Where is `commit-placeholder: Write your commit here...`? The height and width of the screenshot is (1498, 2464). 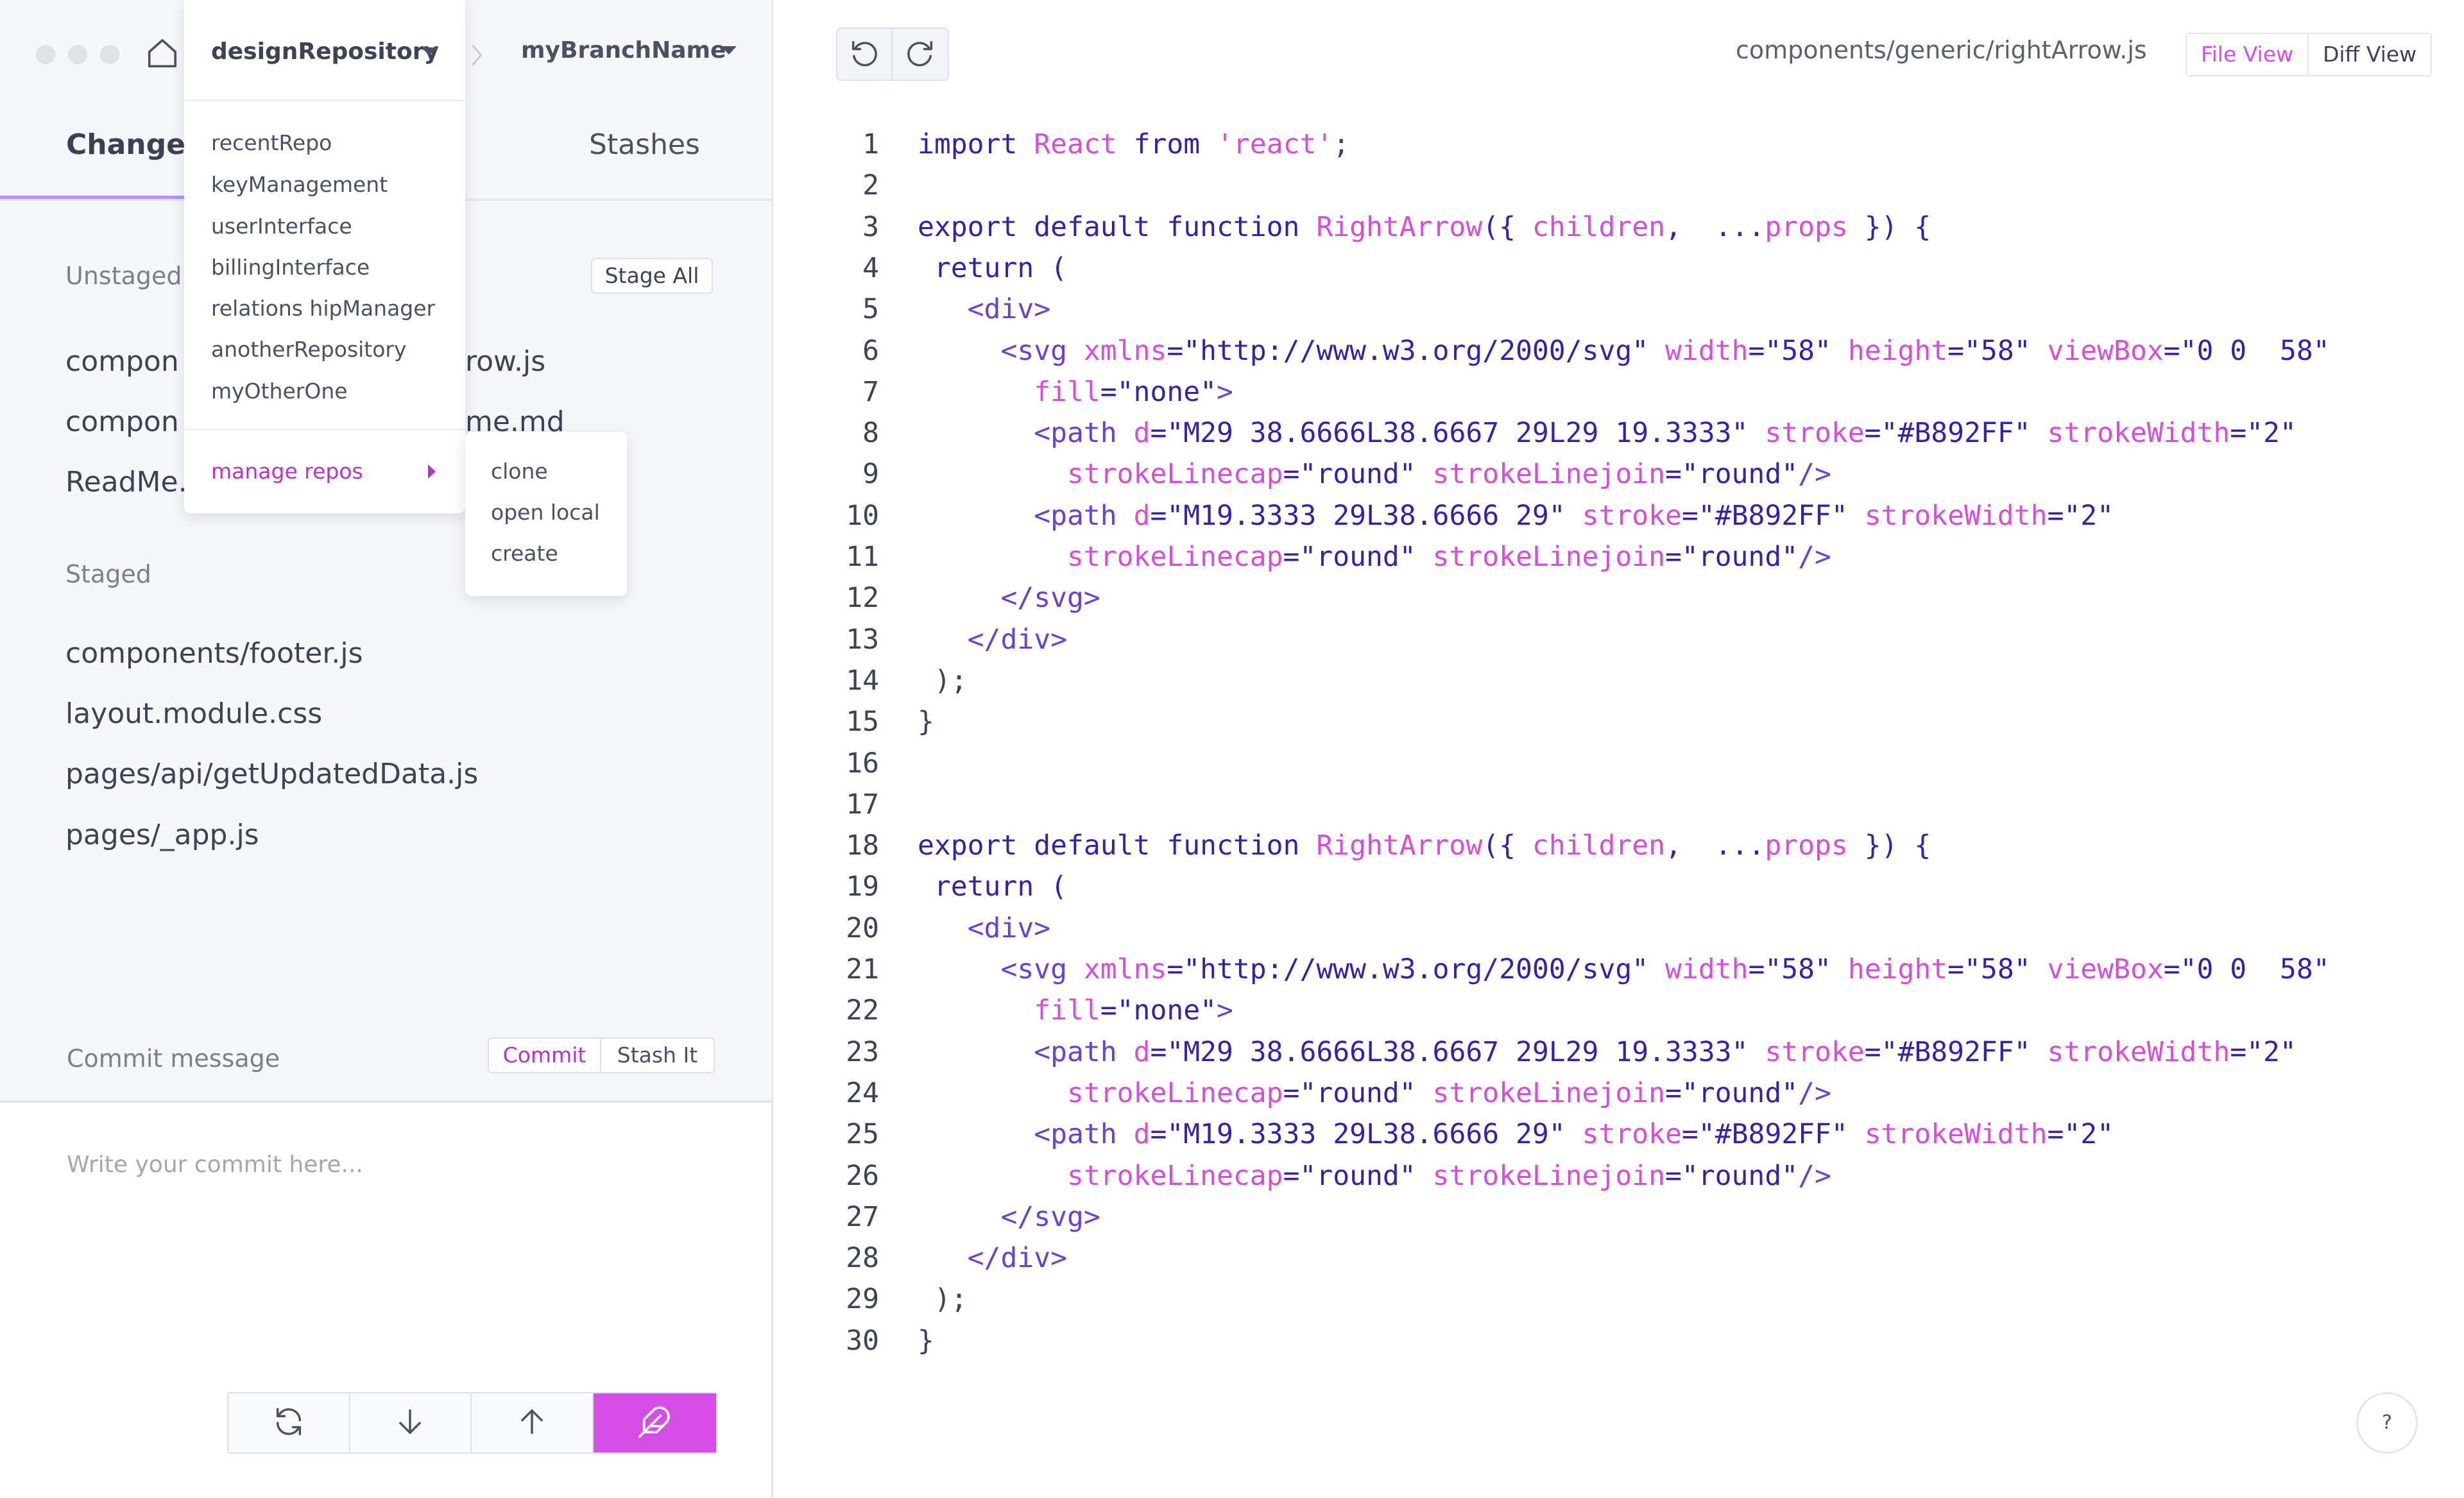
commit-placeholder: Write your commit here... is located at coordinates (215, 1165).